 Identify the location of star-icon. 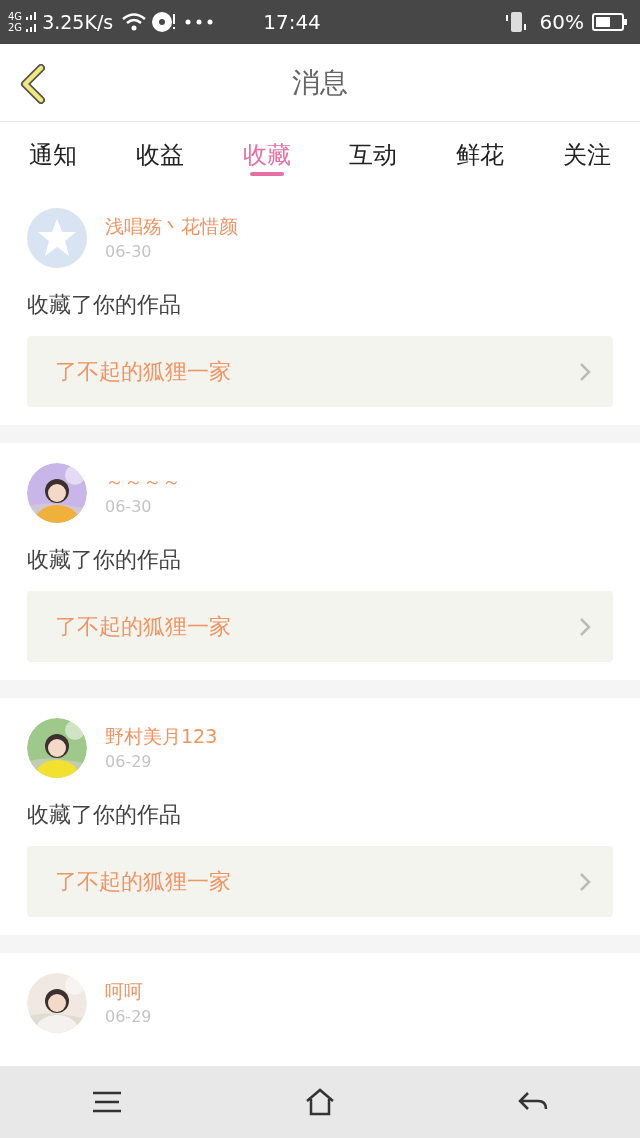
(57, 238).